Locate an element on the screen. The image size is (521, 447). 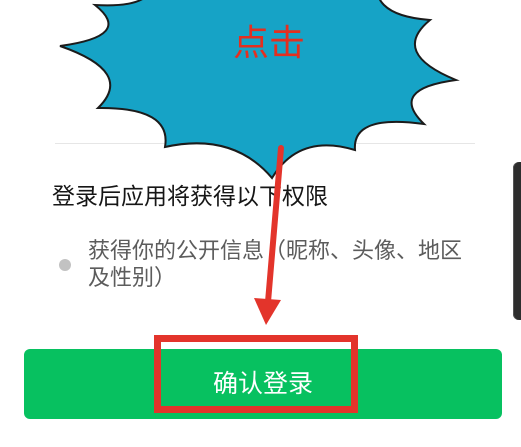
permission-item-text: 获得你的公开信息（昵称、头像、地区及性别） is located at coordinates (275, 265).